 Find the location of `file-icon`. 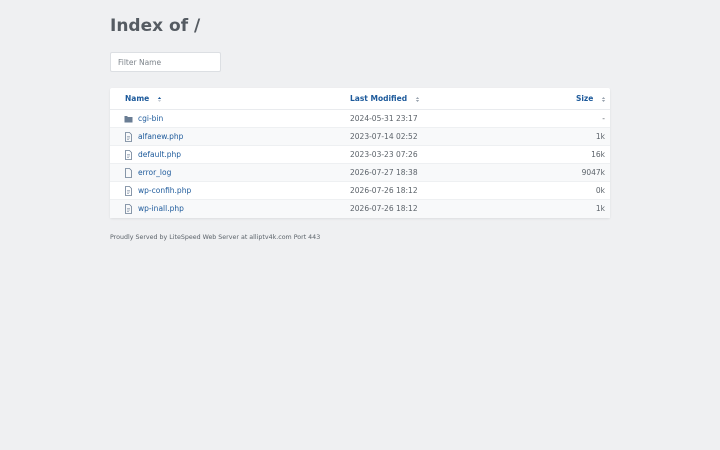

file-icon is located at coordinates (128, 173).